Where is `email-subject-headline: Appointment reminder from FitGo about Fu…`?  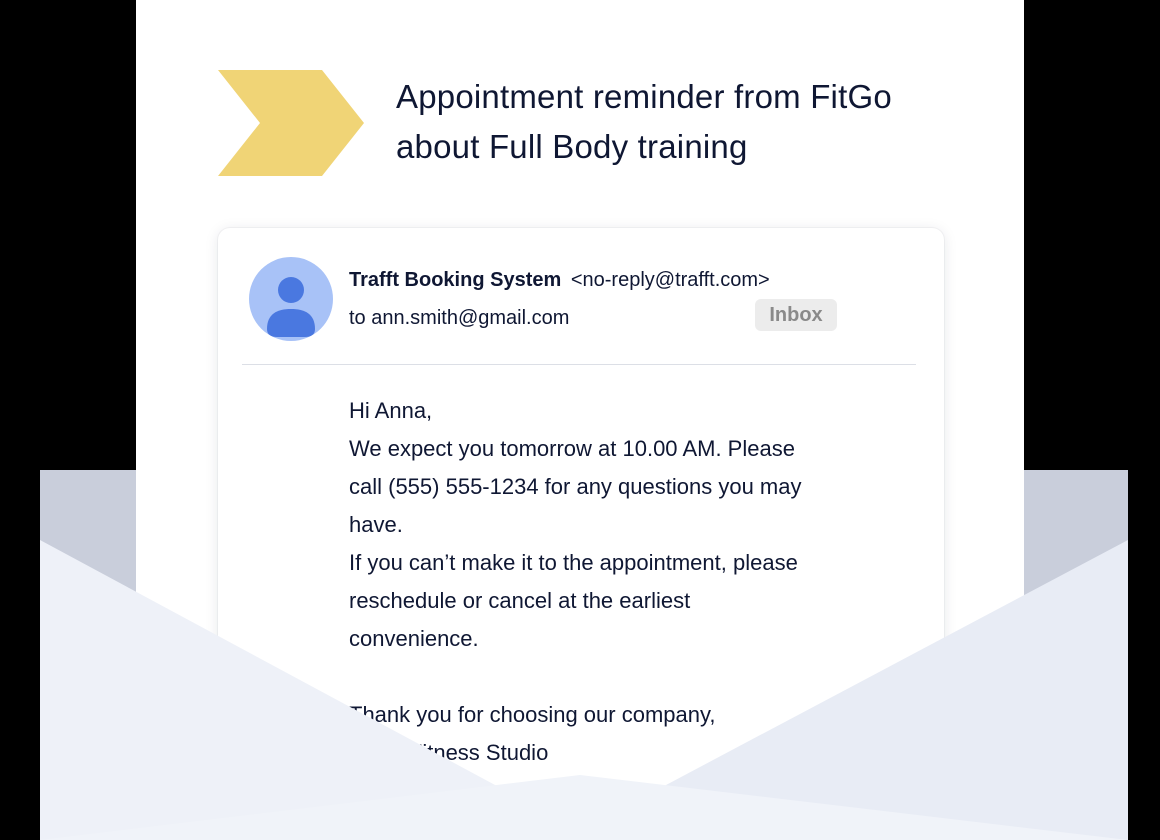 email-subject-headline: Appointment reminder from FitGo about Fu… is located at coordinates (696, 122).